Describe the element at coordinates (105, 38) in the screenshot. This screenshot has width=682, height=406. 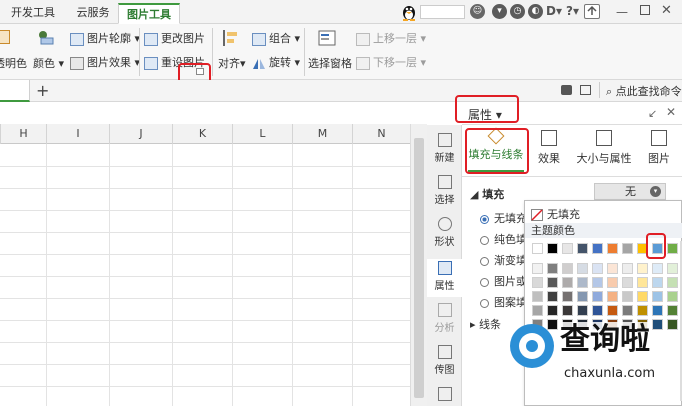
I see `picture-outline-button: 图片轮廓 ▾` at that location.